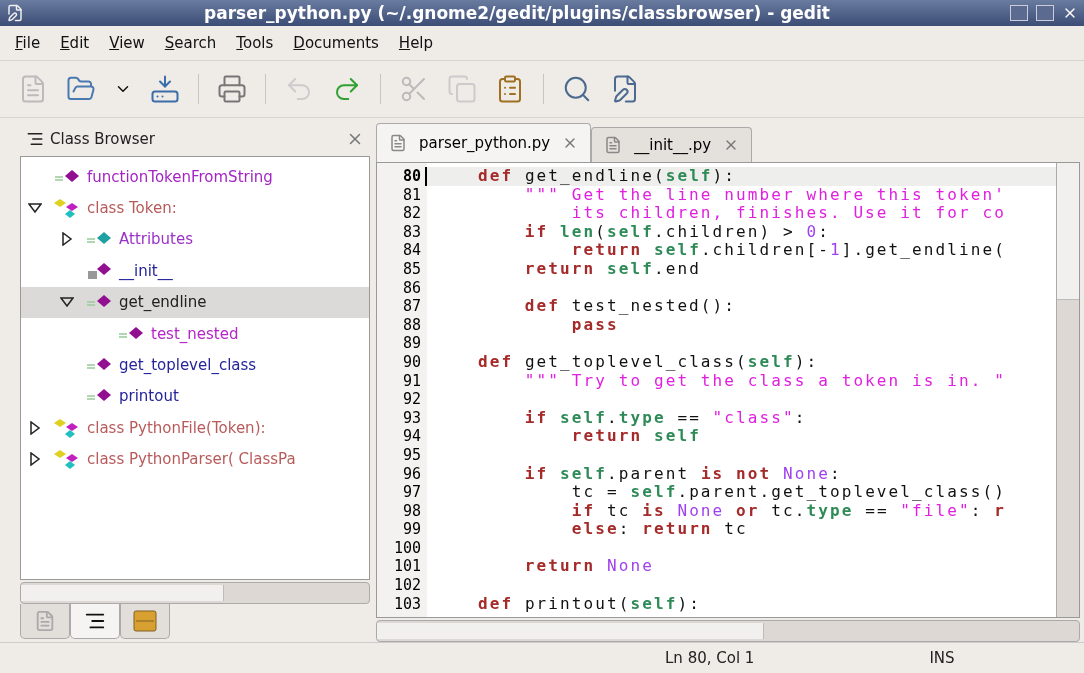 The height and width of the screenshot is (673, 1084). What do you see at coordinates (15, 13) in the screenshot?
I see `app-icon` at bounding box center [15, 13].